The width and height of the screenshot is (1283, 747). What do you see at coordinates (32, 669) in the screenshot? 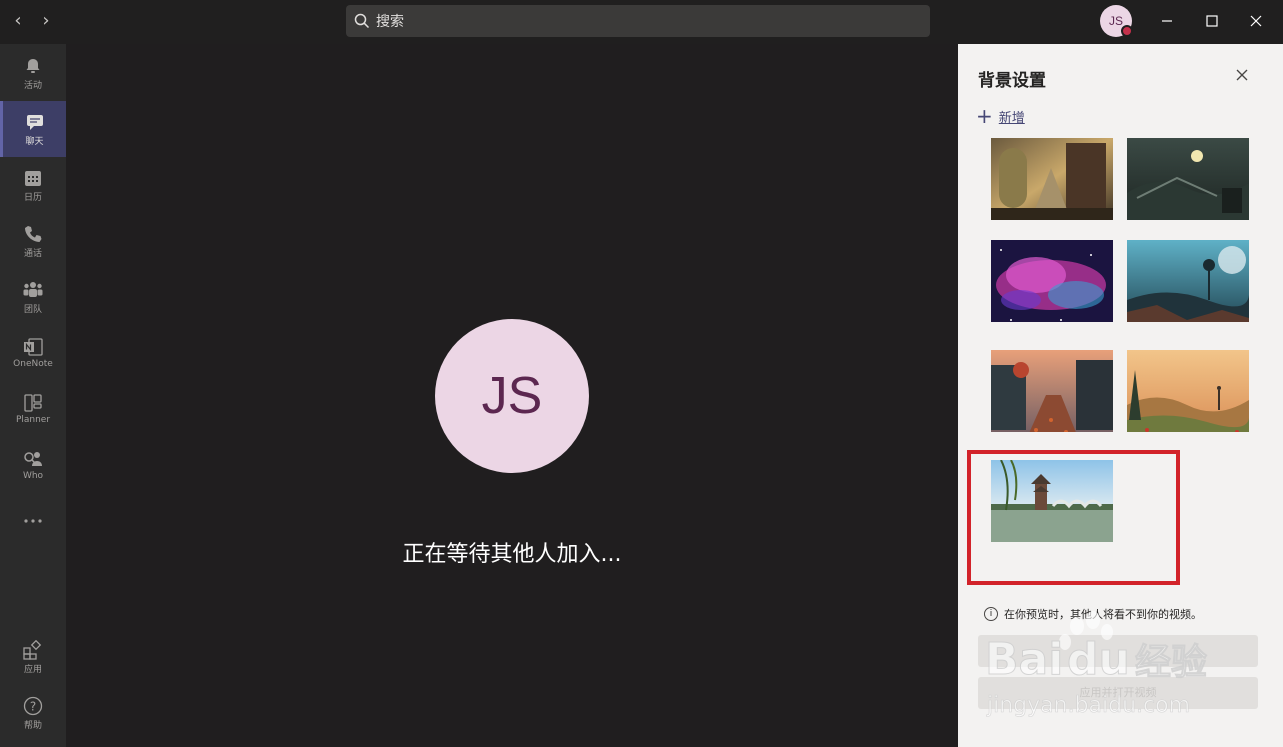
I see `rail-label: 应用` at bounding box center [32, 669].